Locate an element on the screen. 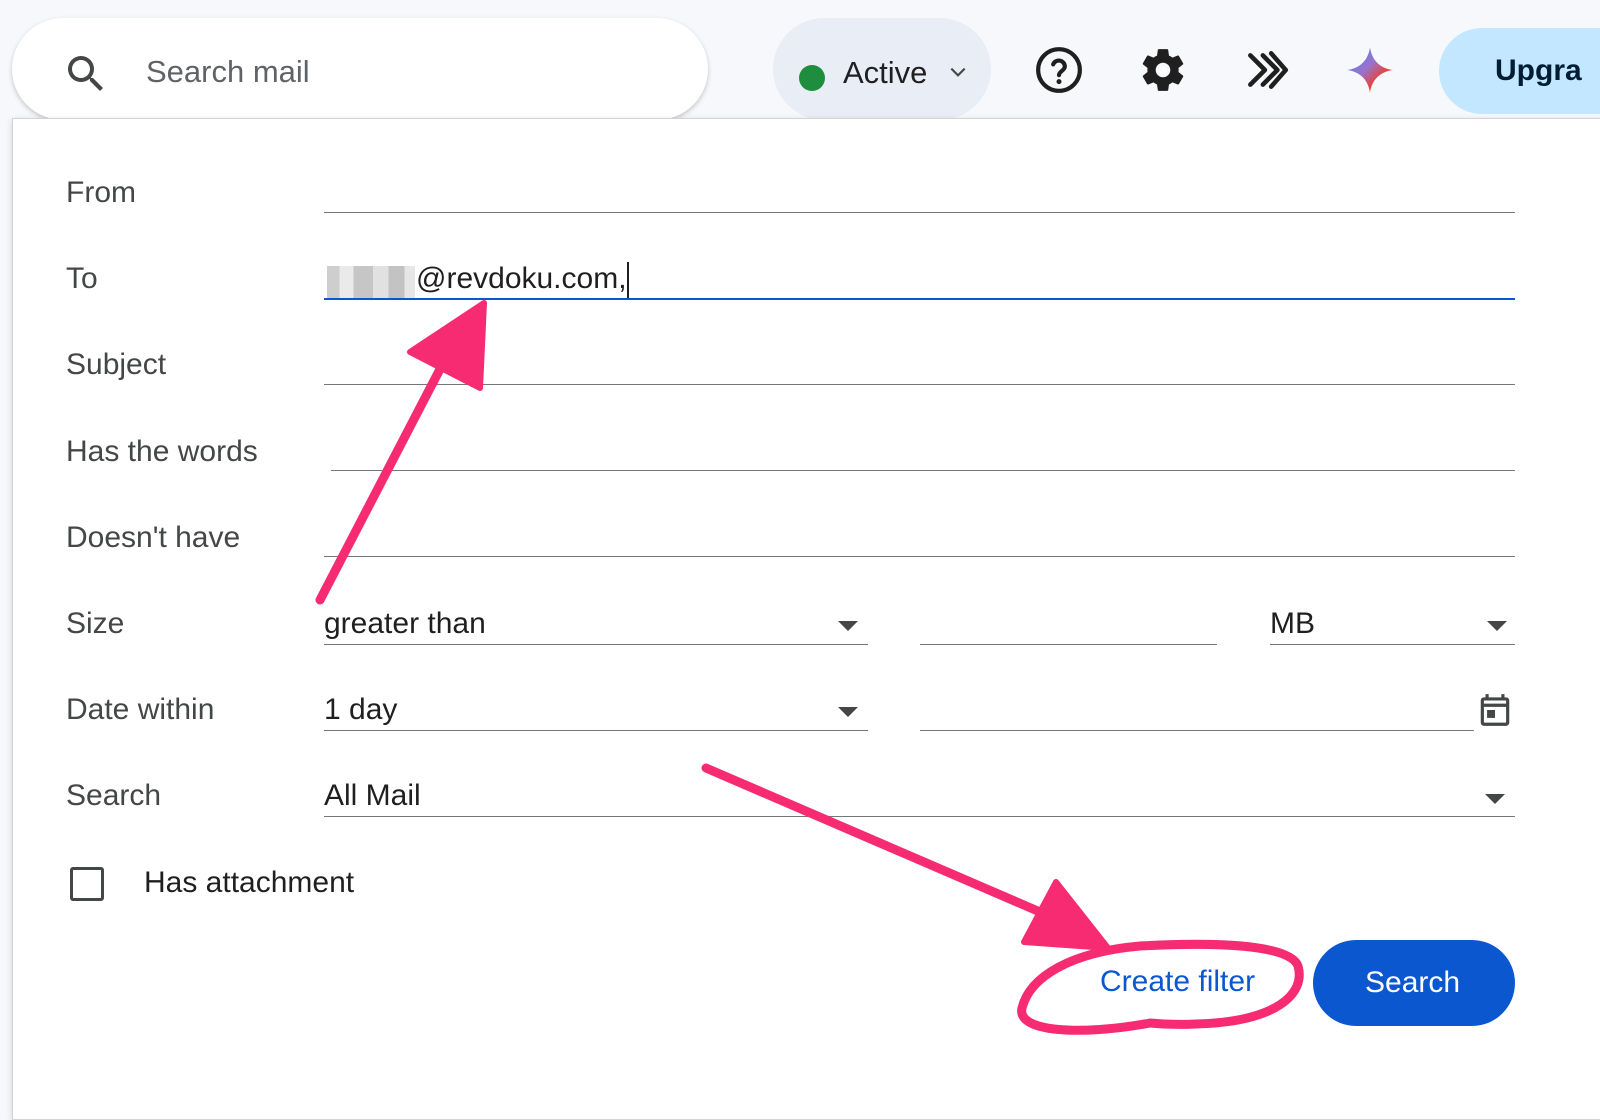  upgrade-button: Upgra is located at coordinates (1519, 71).